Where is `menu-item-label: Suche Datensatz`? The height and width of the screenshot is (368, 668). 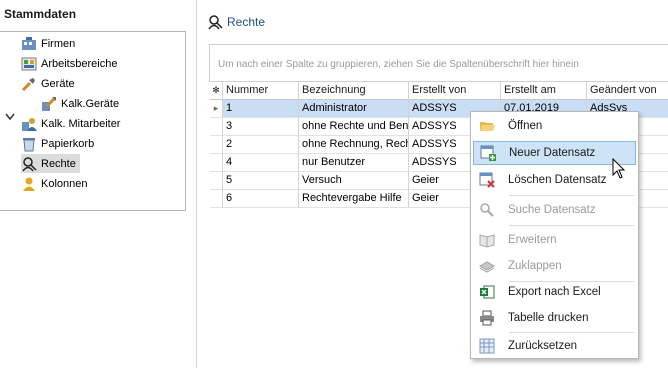
menu-item-label: Suche Datensatz is located at coordinates (552, 210).